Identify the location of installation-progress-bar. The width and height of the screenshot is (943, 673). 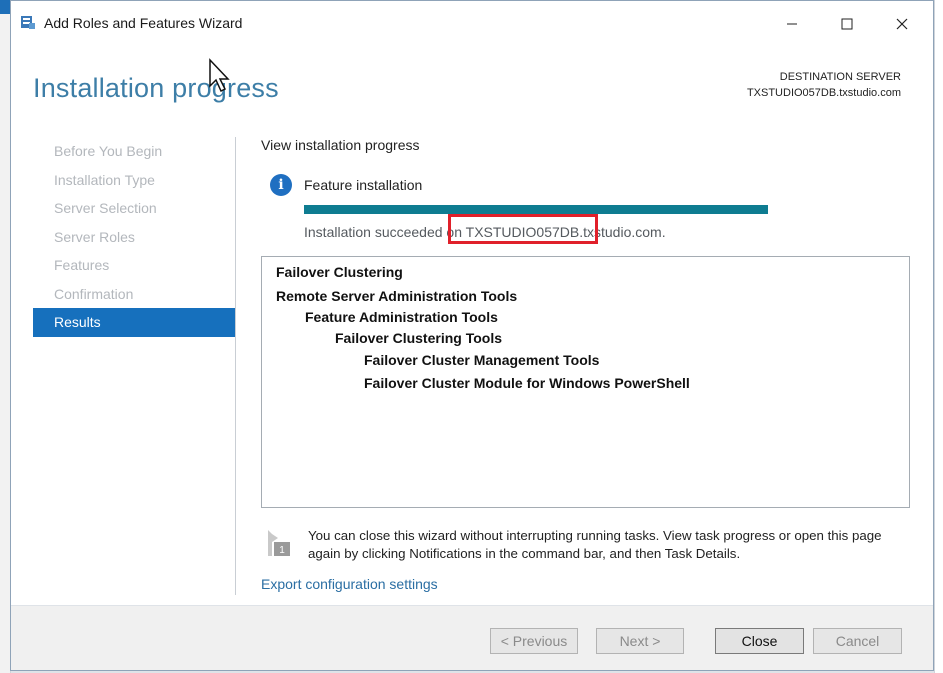
(536, 209).